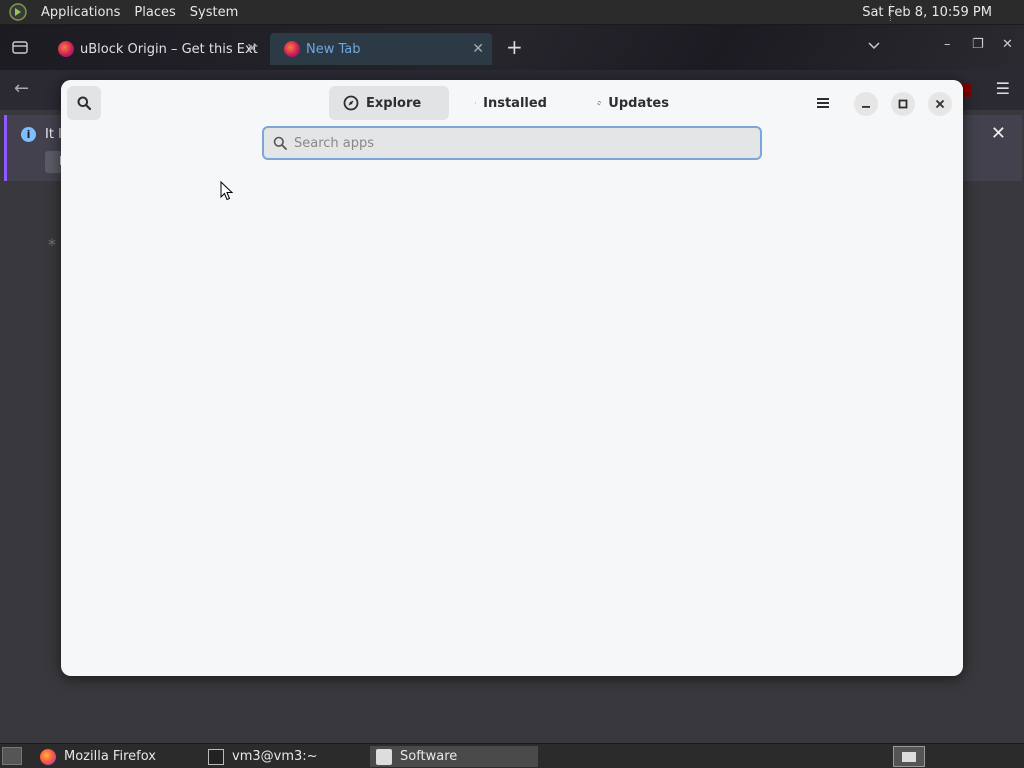 The height and width of the screenshot is (768, 1024). I want to click on new-tab-icon: +, so click(514, 47).